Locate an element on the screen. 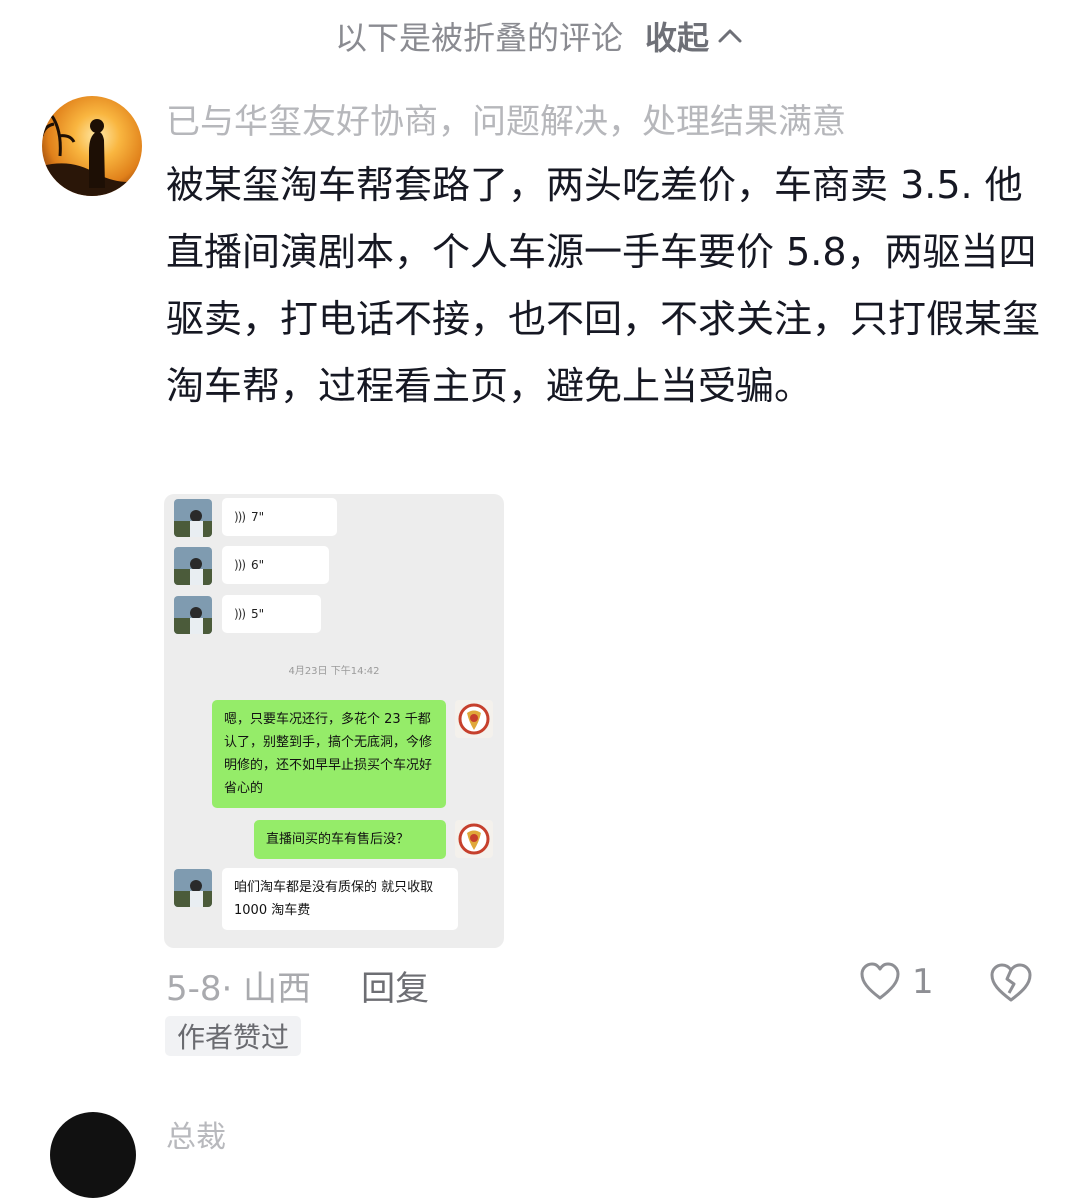 This screenshot has width=1080, height=1198. voice-duration: 5" is located at coordinates (258, 614).